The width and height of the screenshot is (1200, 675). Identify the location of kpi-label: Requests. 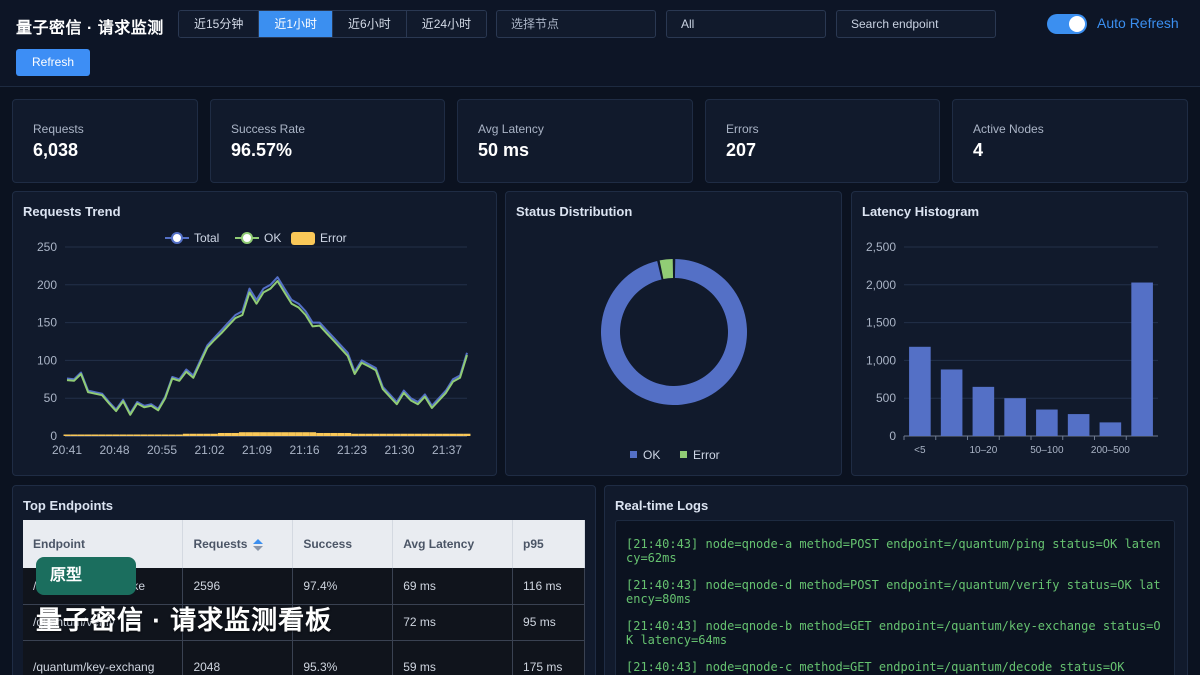
(58, 129).